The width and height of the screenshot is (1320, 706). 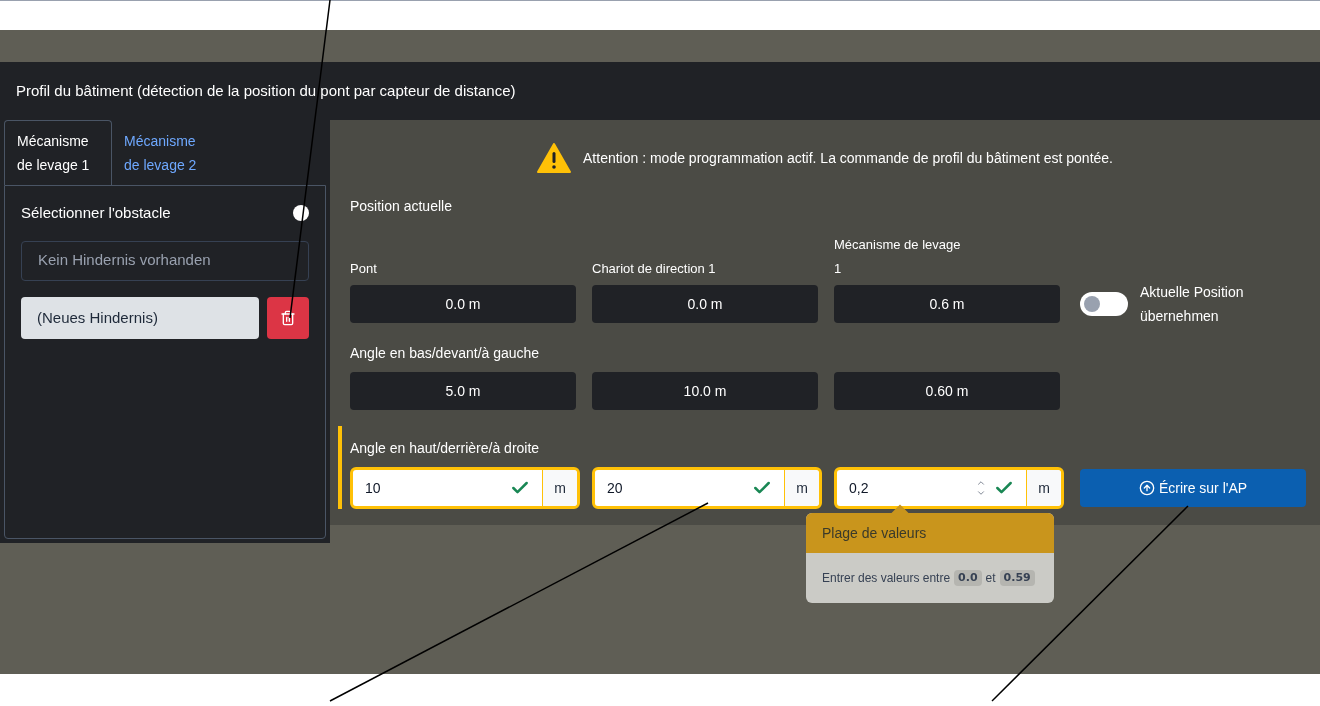 What do you see at coordinates (463, 391) in the screenshot?
I see `value-display: 5.0 m` at bounding box center [463, 391].